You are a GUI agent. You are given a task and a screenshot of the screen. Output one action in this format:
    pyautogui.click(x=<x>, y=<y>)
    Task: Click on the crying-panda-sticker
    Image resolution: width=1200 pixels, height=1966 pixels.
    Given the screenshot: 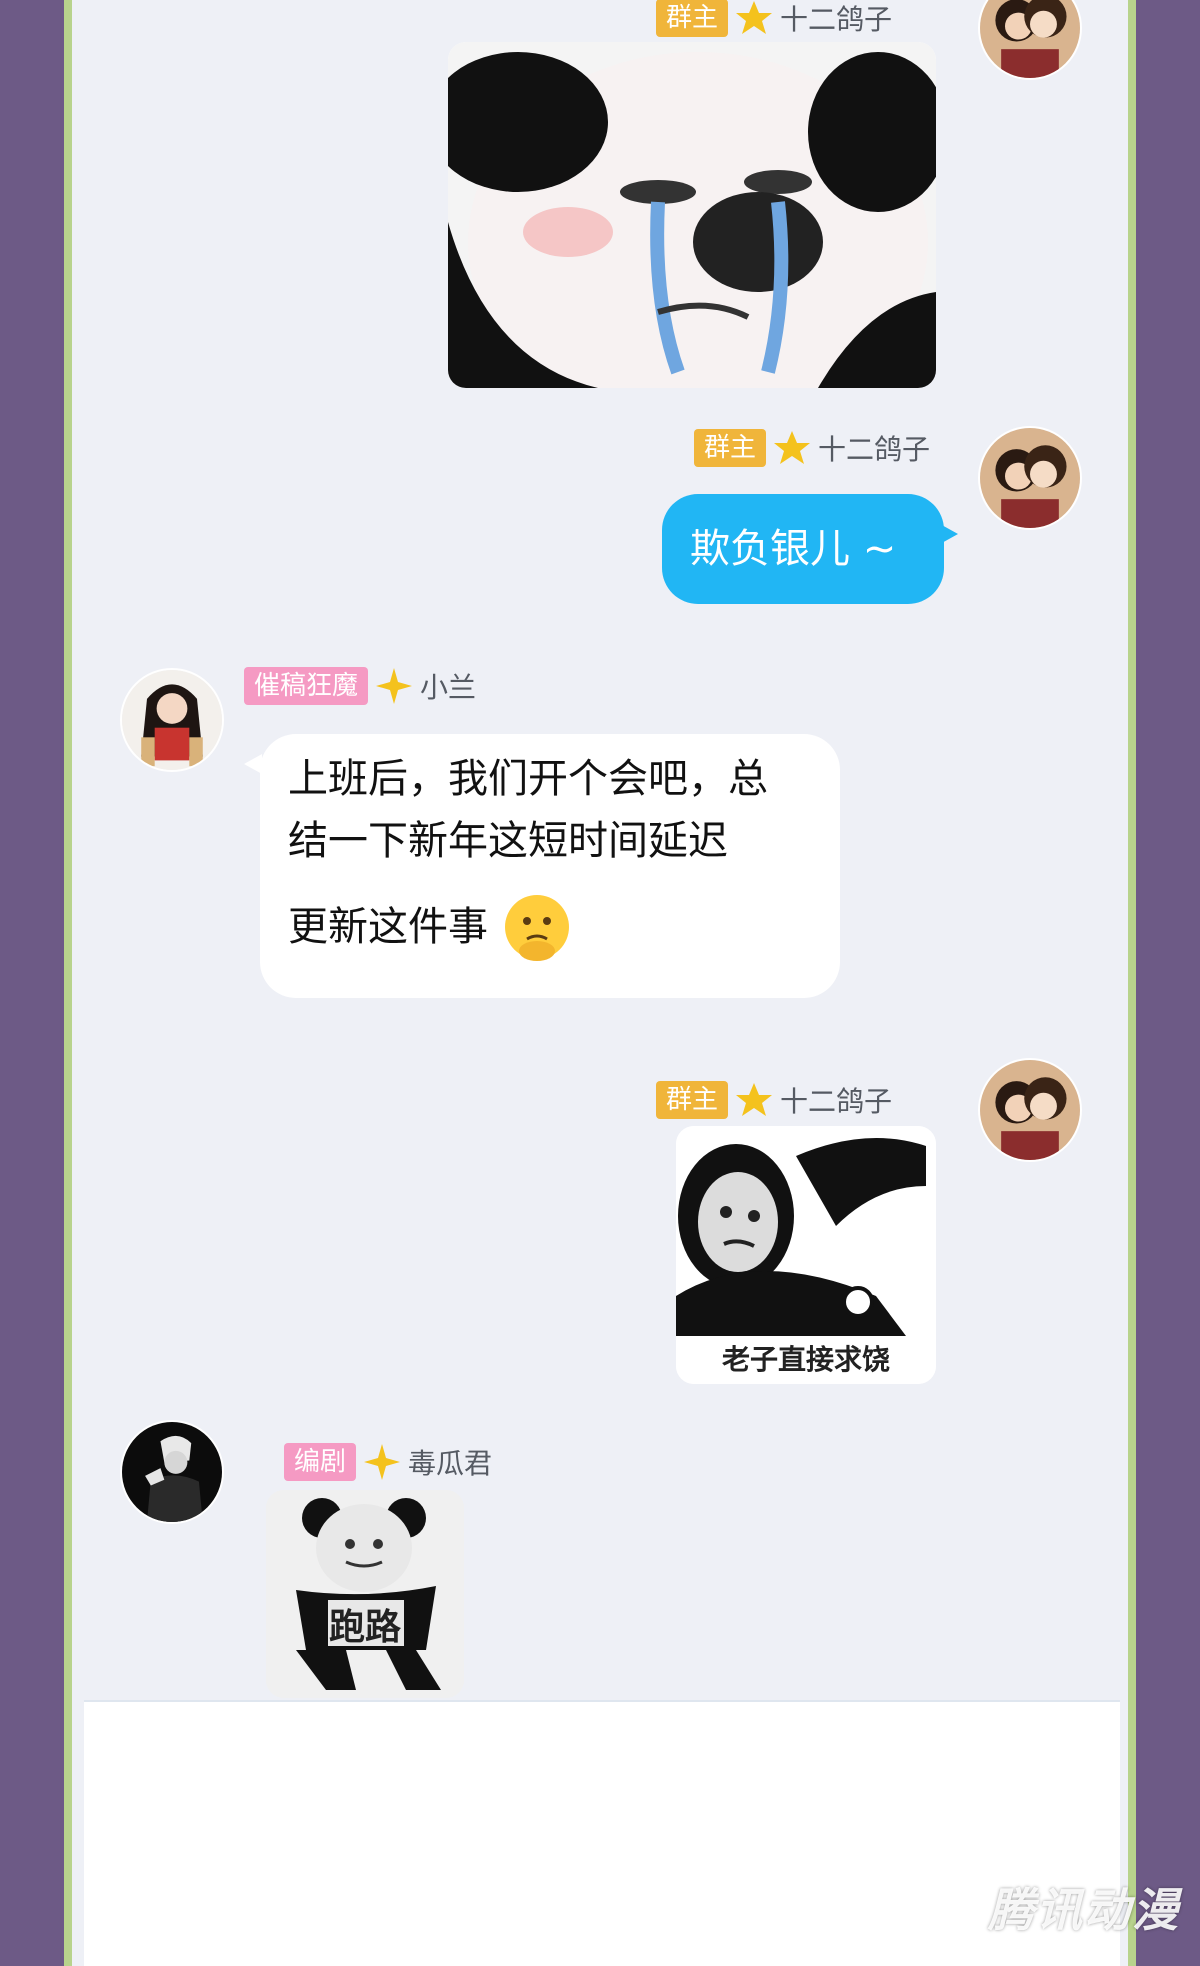 What is the action you would take?
    pyautogui.click(x=692, y=215)
    